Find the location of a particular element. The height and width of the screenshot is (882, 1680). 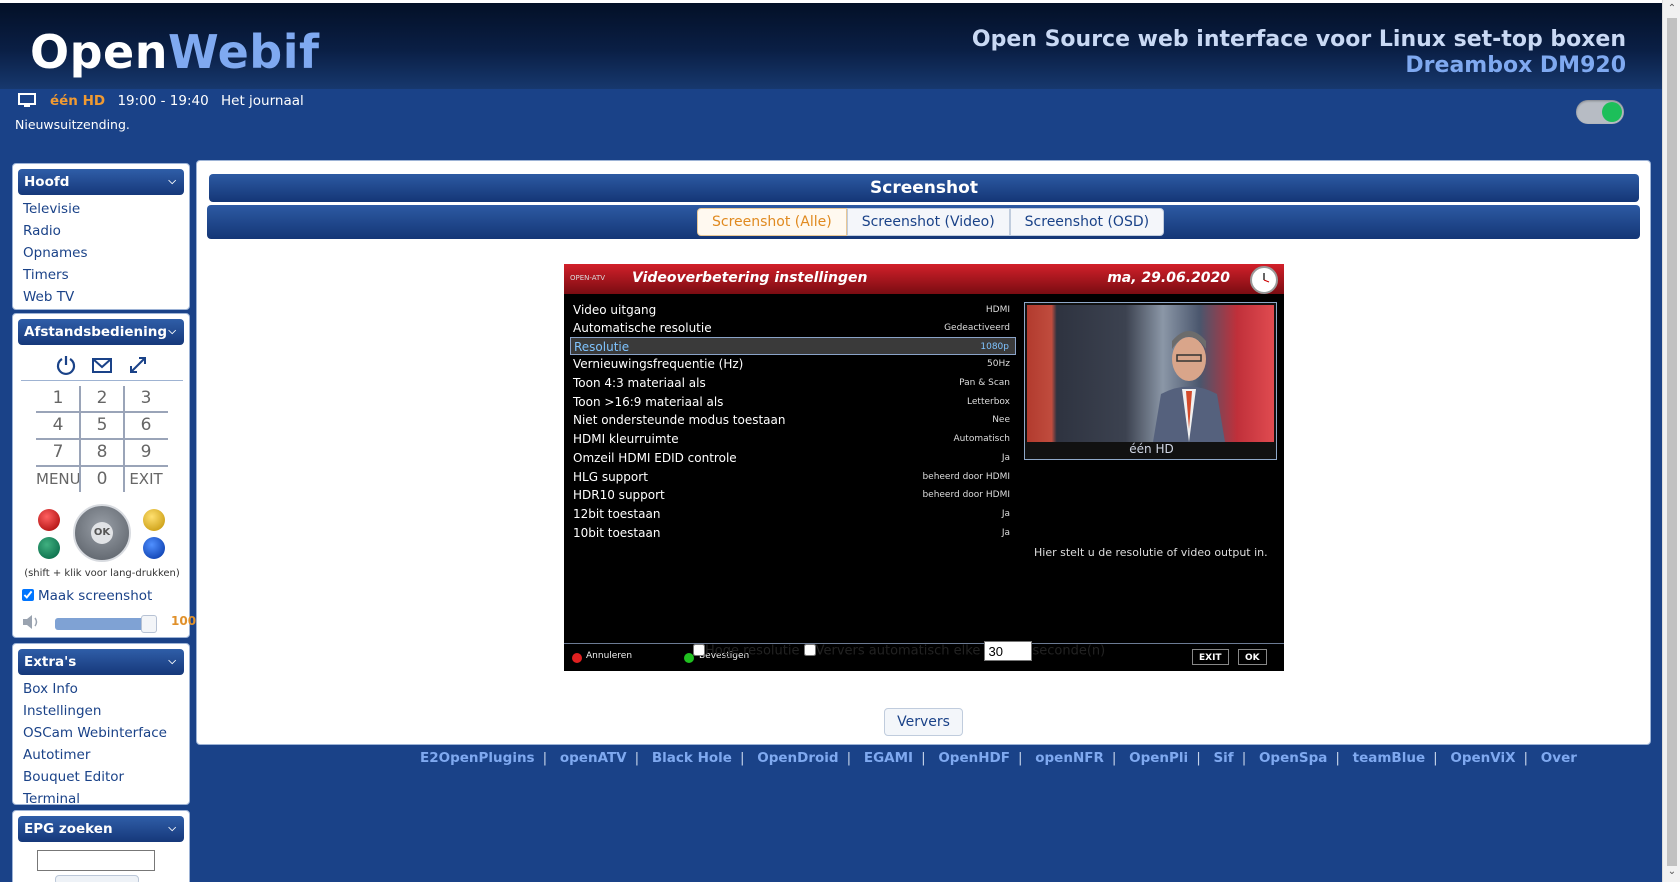

theme-toggle is located at coordinates (1600, 112).